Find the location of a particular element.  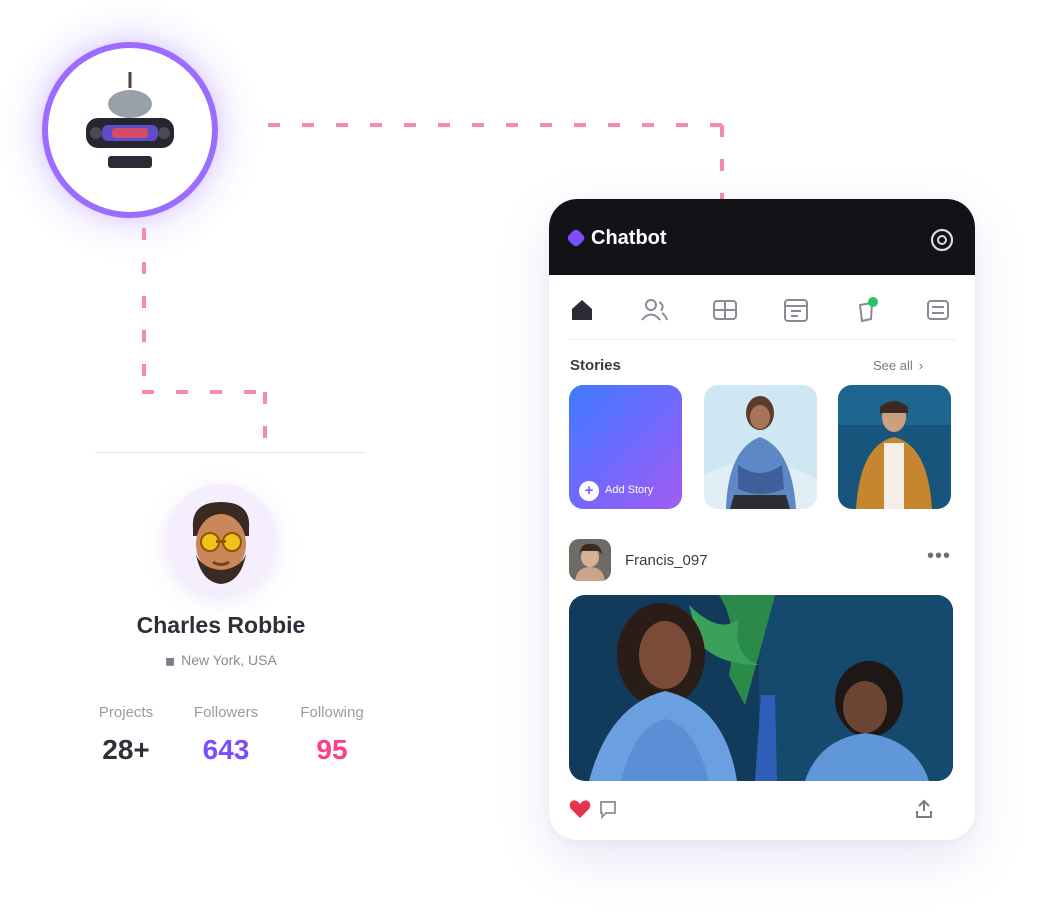

post-image is located at coordinates (761, 688).